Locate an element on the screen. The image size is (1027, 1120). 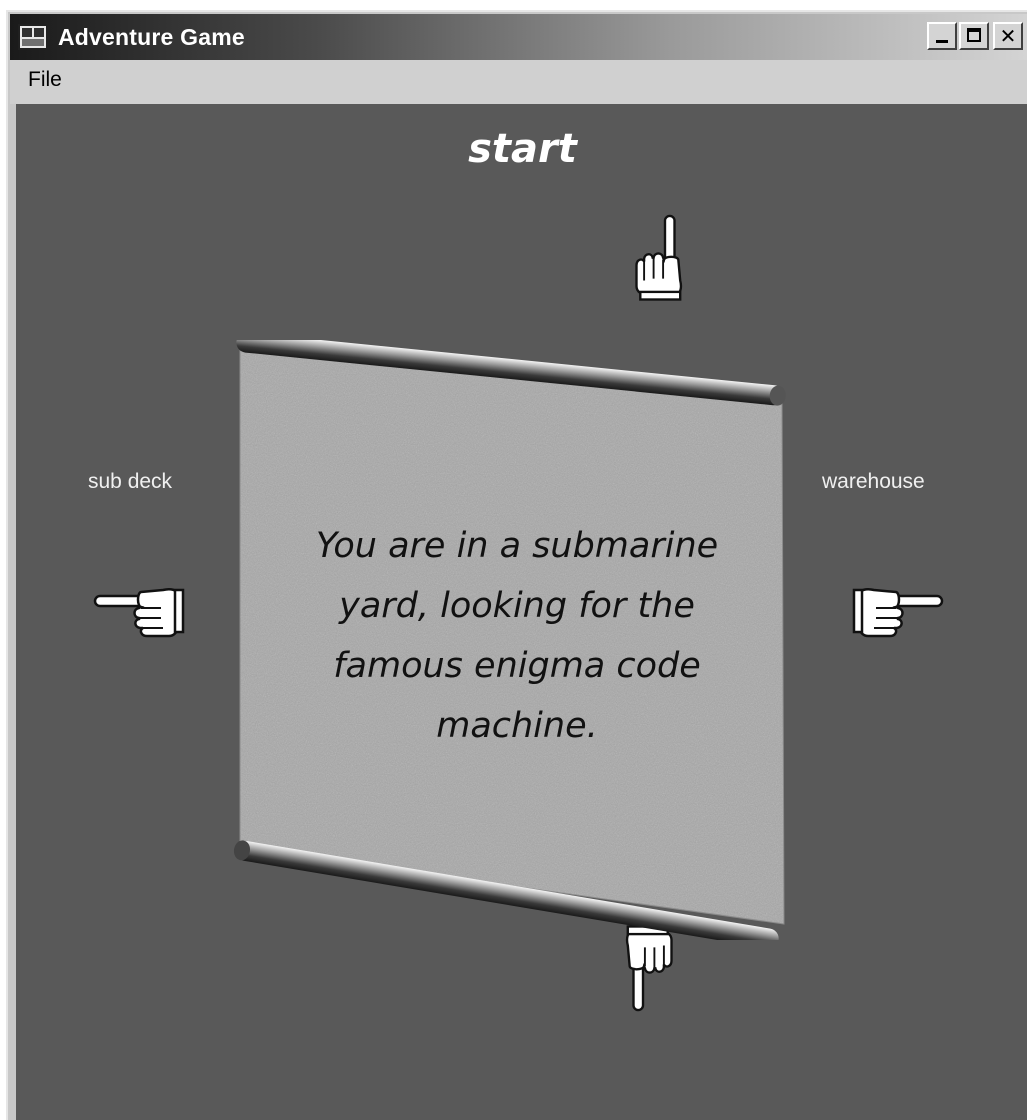
go-east-button is located at coordinates (900, 614).